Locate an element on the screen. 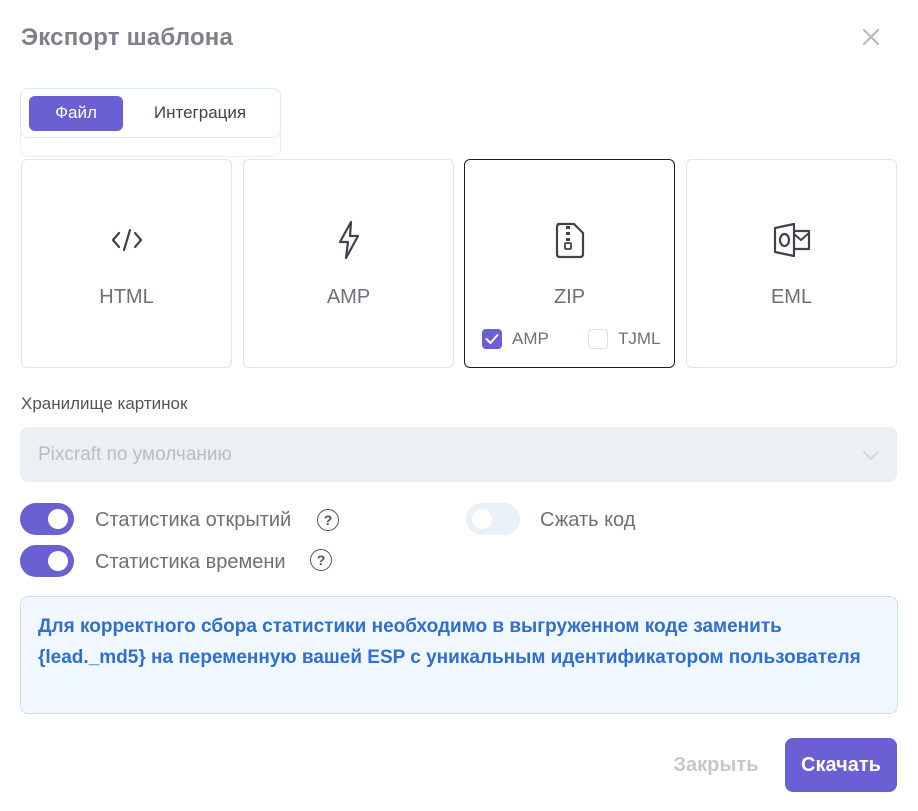 The image size is (918, 811). close-button is located at coordinates (871, 37).